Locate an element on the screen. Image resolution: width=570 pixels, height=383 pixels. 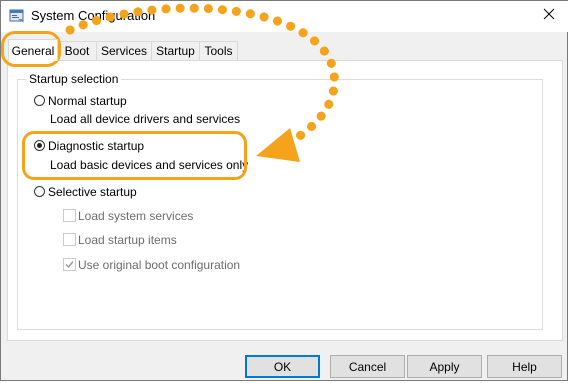
close-icon is located at coordinates (549, 16).